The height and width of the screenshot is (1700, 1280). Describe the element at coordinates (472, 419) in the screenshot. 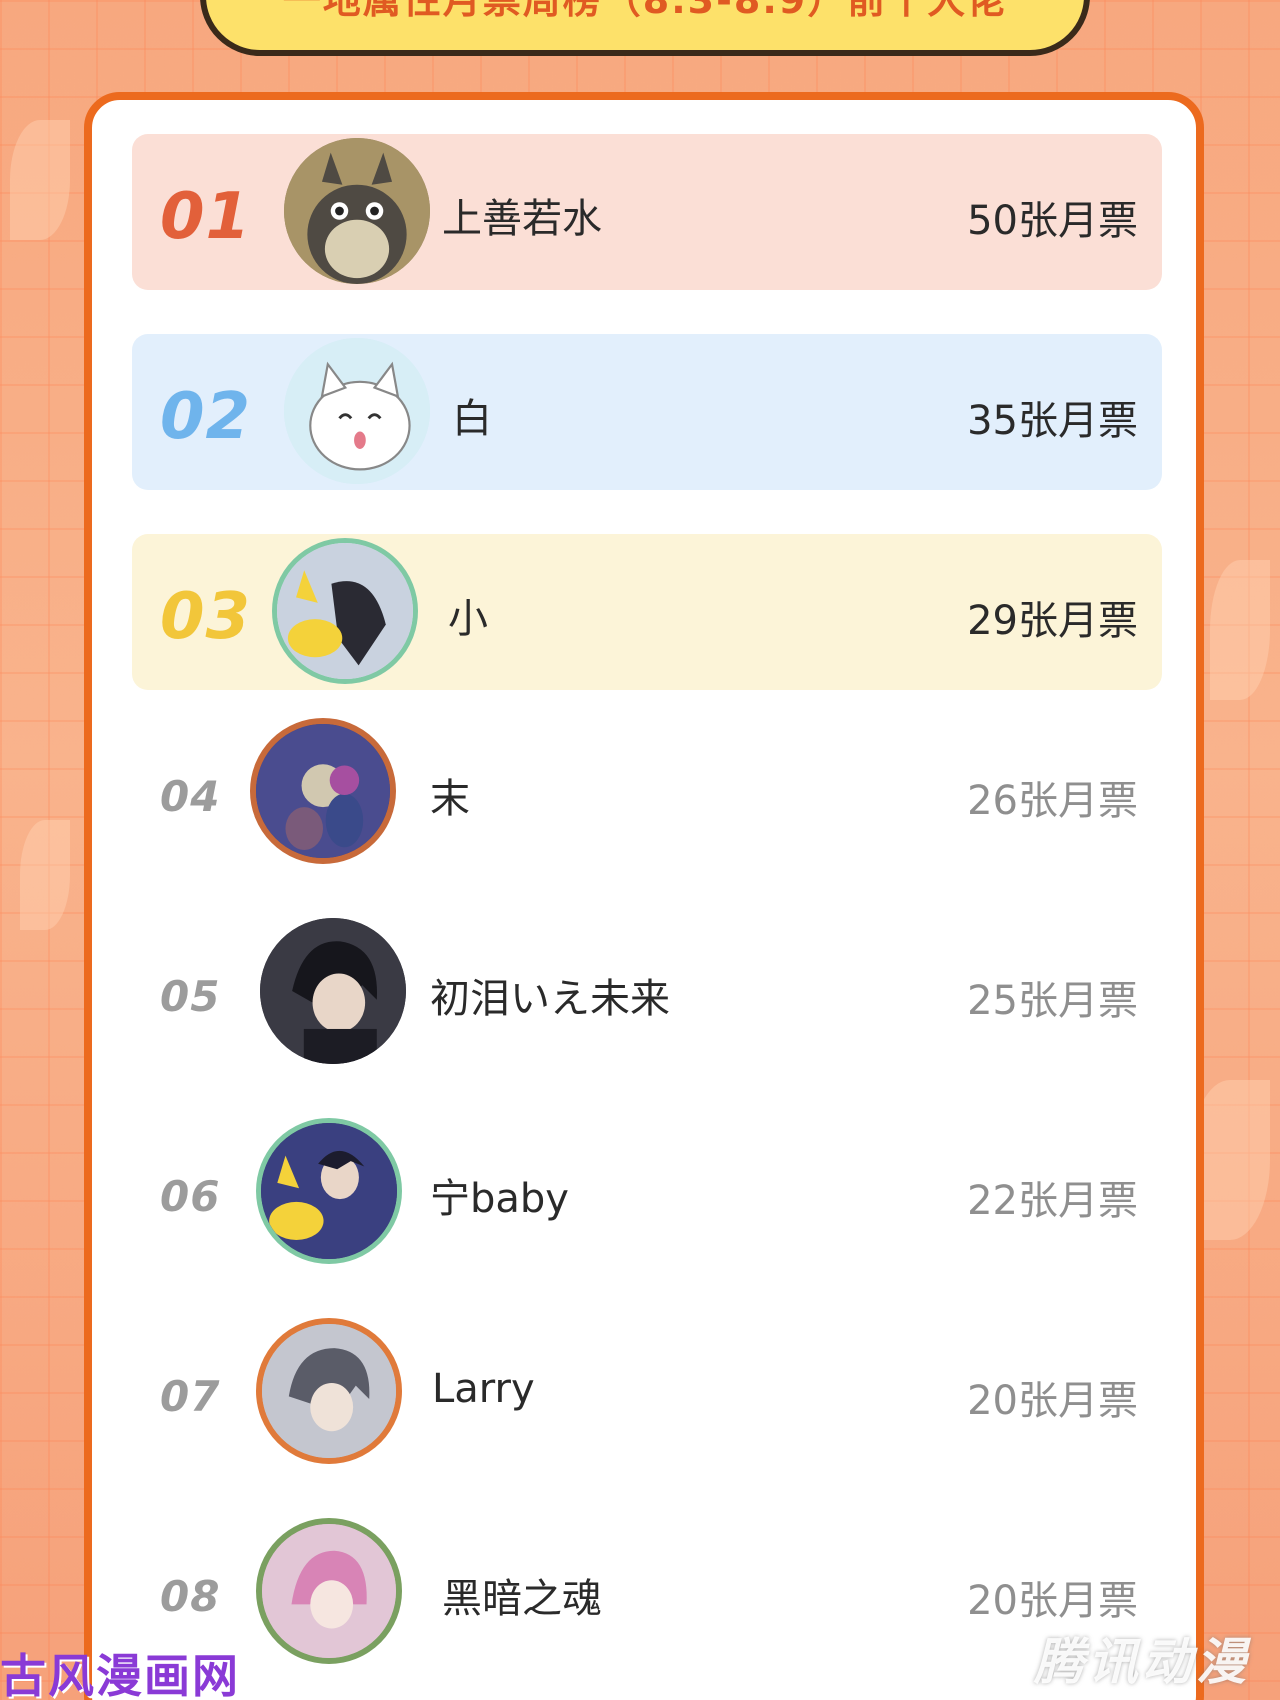

I see `user-name: 白` at that location.